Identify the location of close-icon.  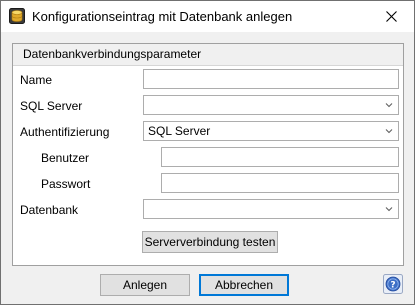
(391, 16).